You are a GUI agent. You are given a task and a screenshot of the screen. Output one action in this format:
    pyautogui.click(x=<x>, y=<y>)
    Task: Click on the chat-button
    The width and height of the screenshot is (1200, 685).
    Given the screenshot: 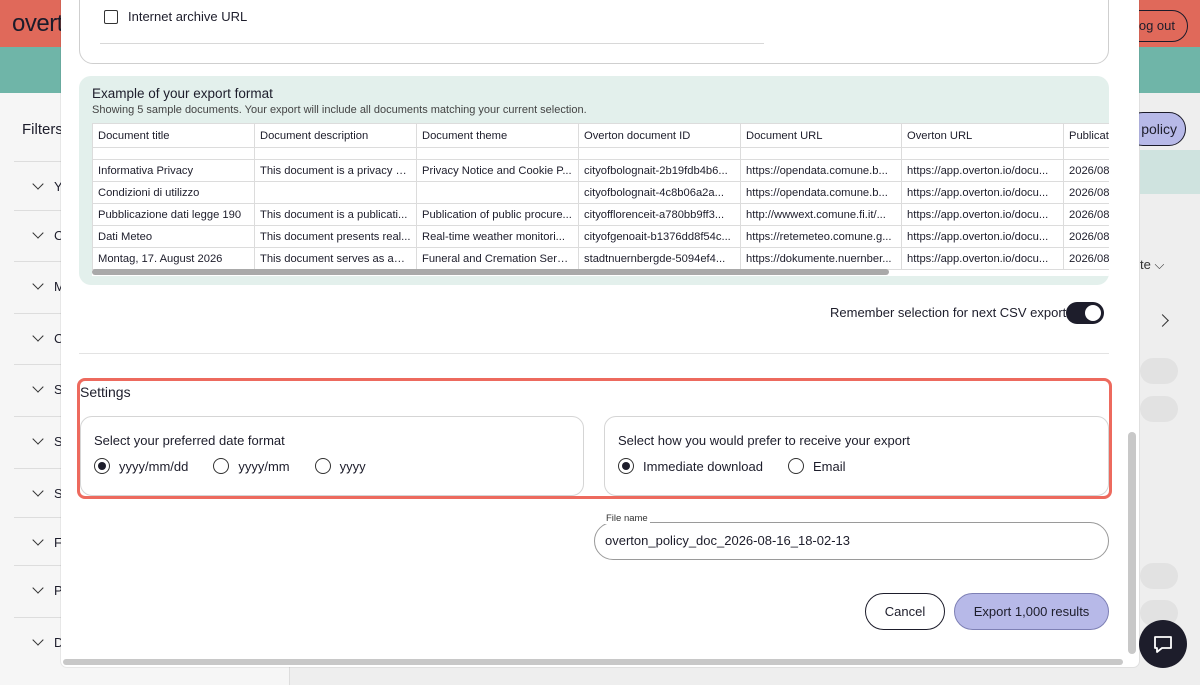 What is the action you would take?
    pyautogui.click(x=1163, y=644)
    